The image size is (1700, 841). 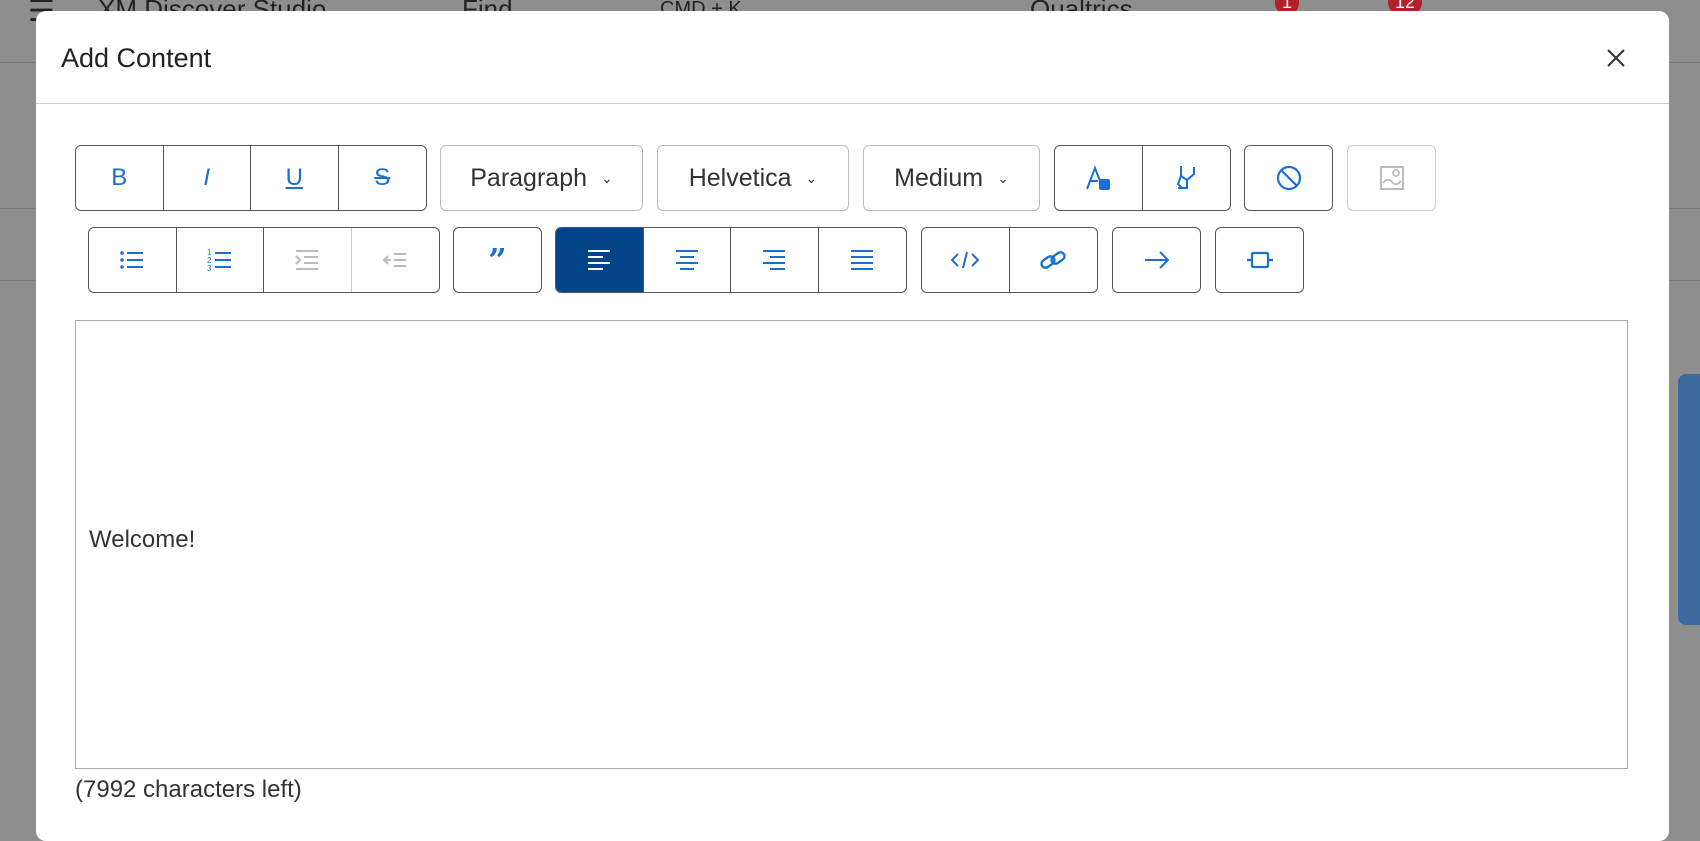 I want to click on align-right-icon, so click(x=774, y=260).